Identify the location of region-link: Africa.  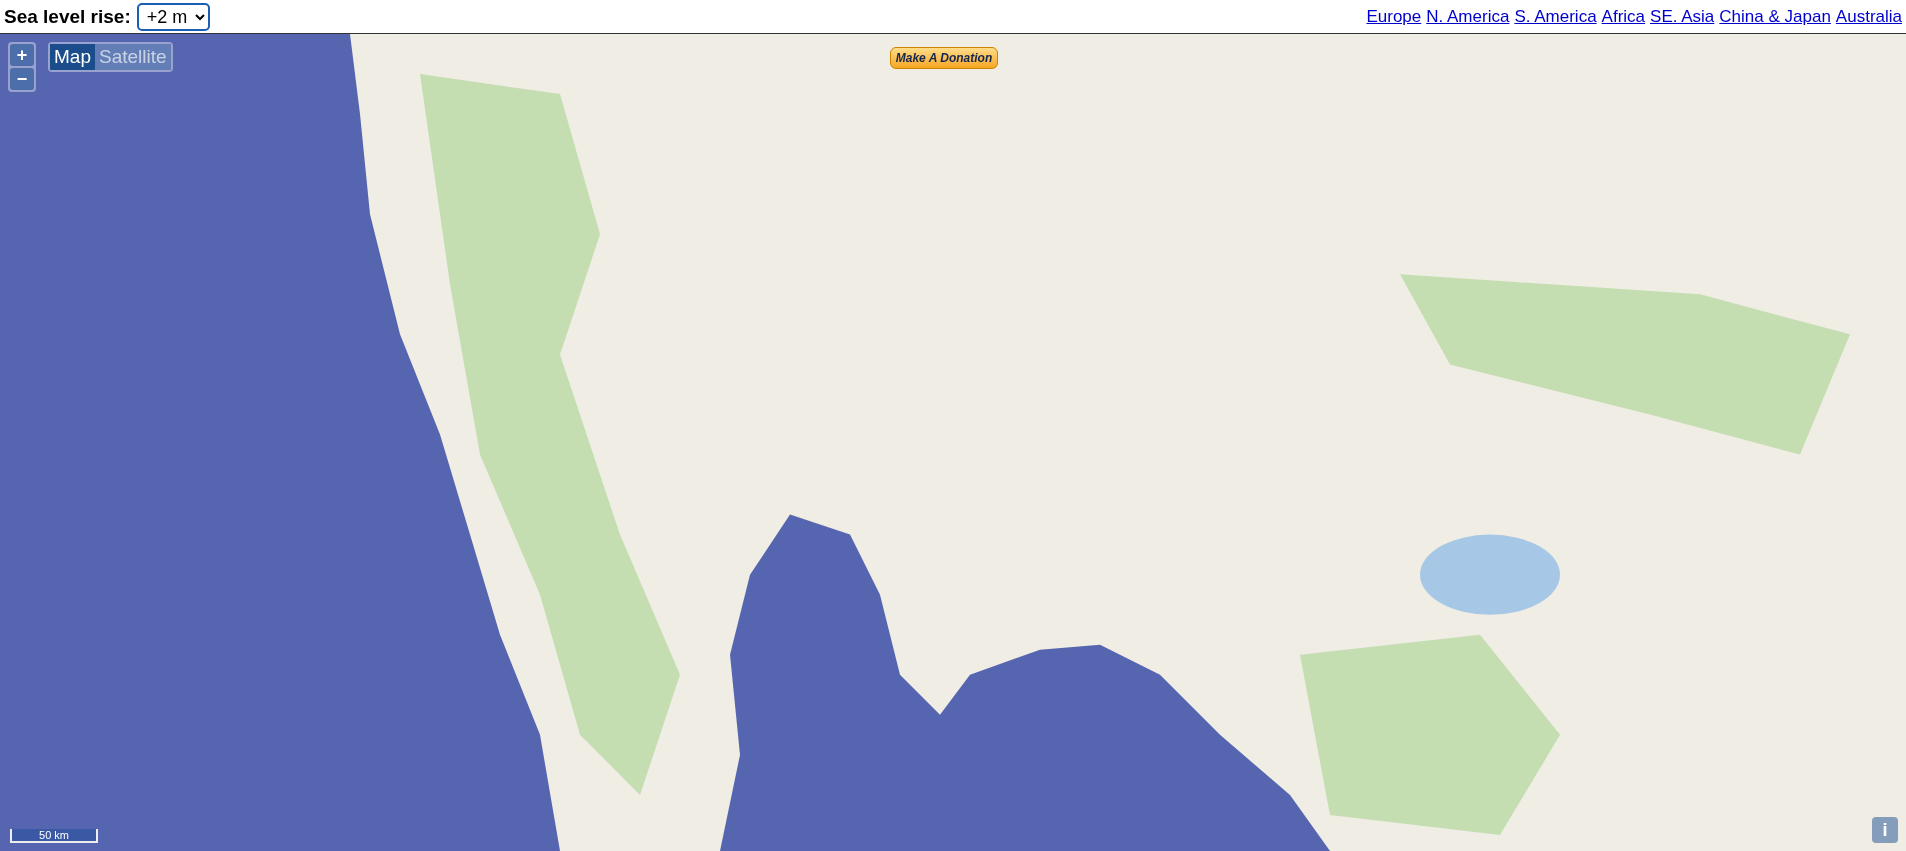
(1623, 16).